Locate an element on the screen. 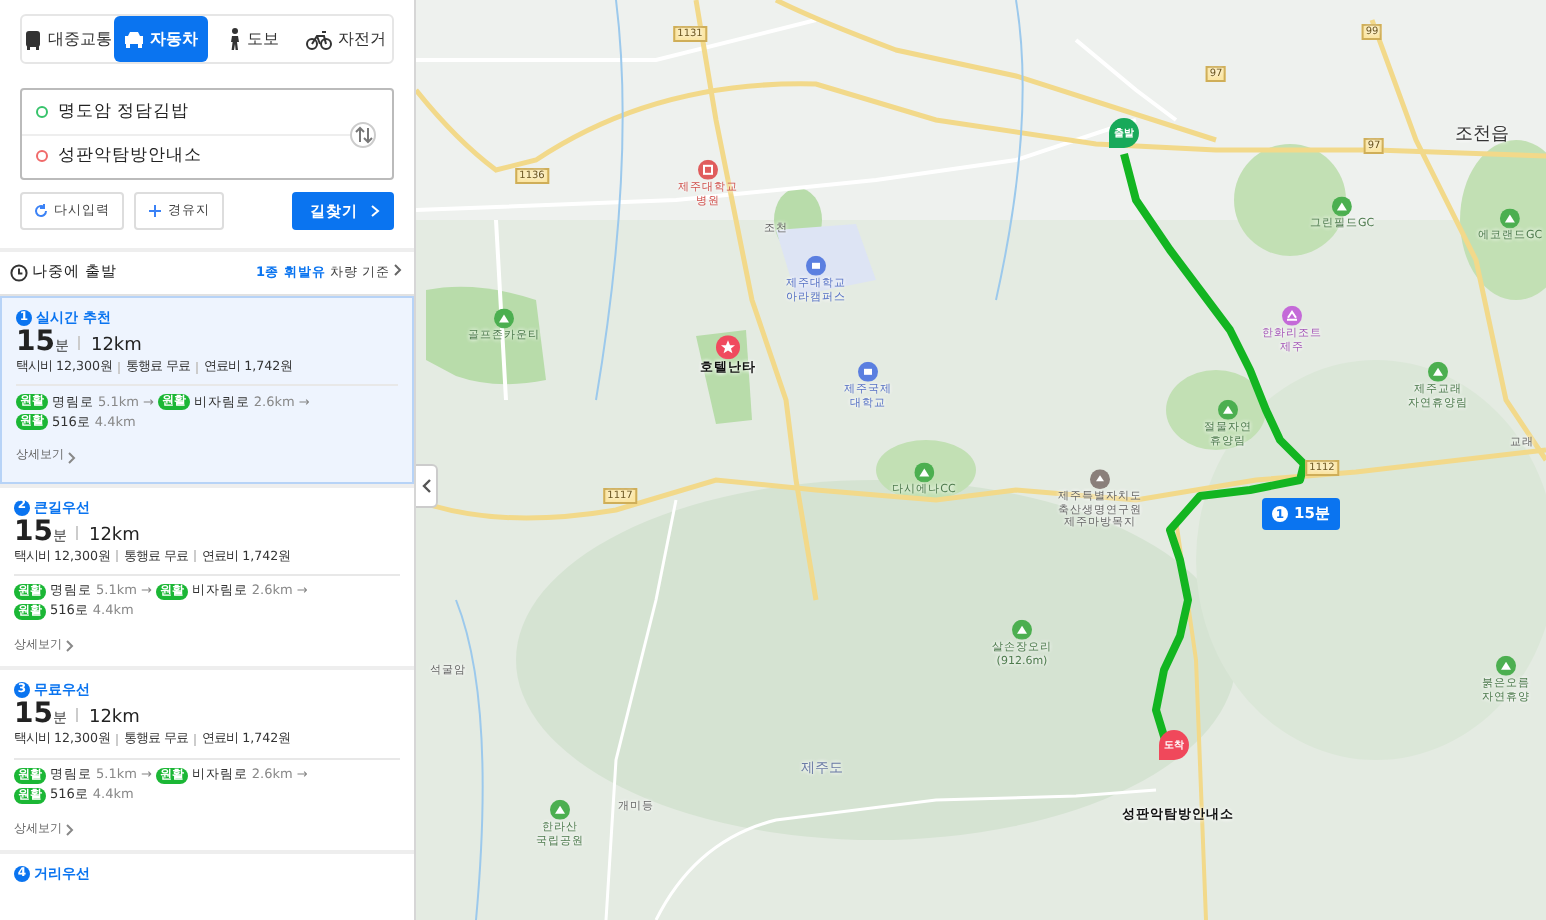  mode-tab: 자동차 is located at coordinates (160, 39).